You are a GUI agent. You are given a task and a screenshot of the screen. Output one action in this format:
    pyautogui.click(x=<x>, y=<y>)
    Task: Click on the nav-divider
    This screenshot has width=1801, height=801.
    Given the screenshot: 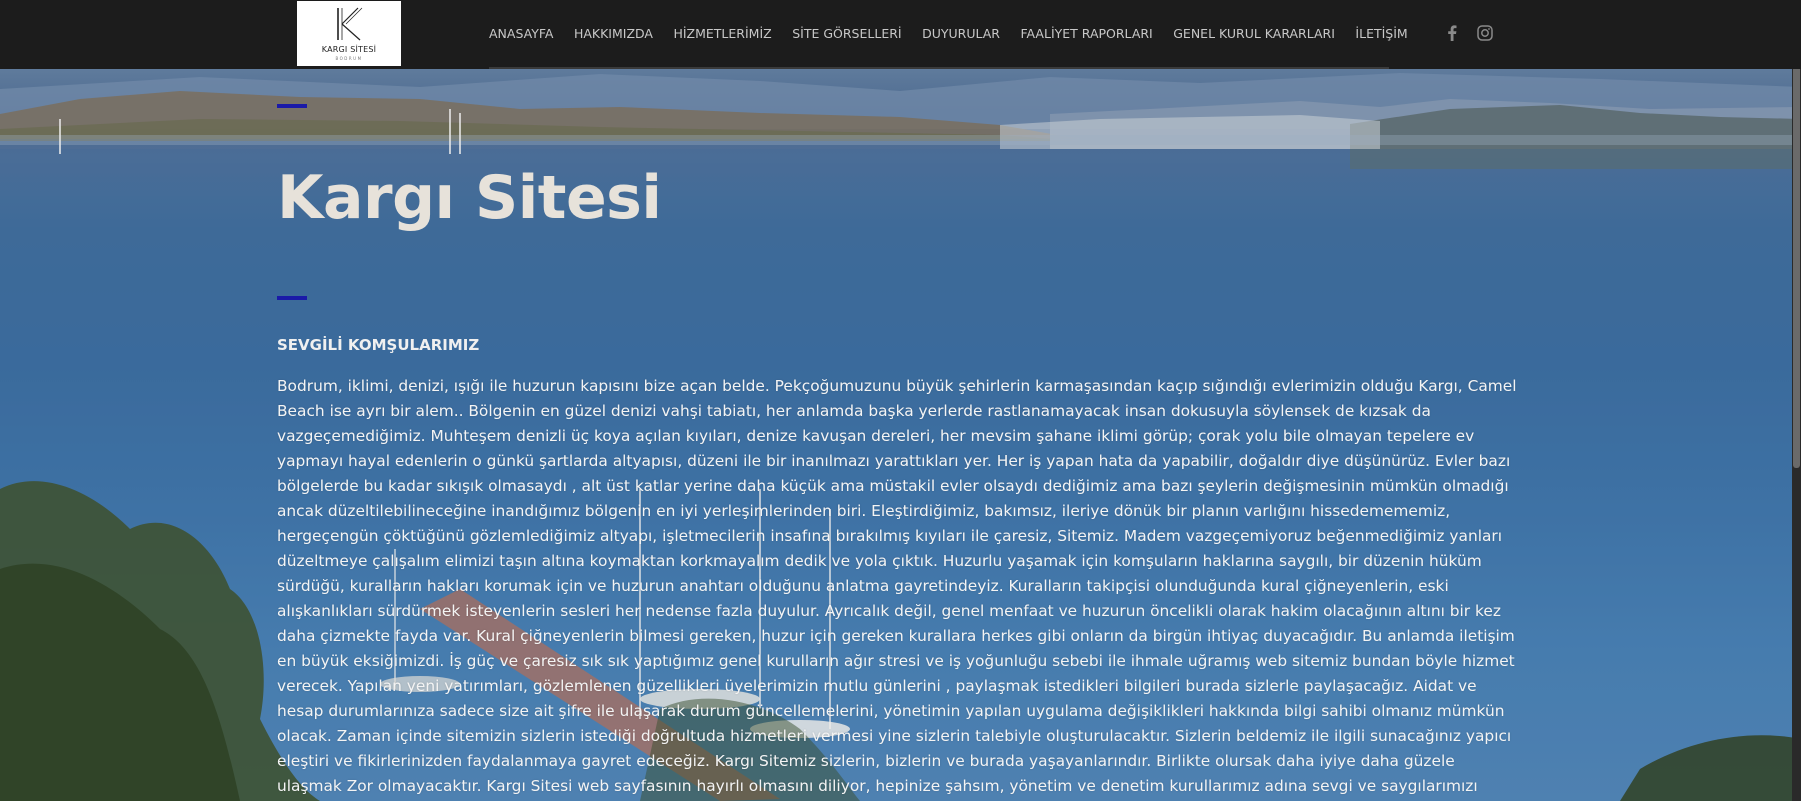 What is the action you would take?
    pyautogui.click(x=939, y=68)
    